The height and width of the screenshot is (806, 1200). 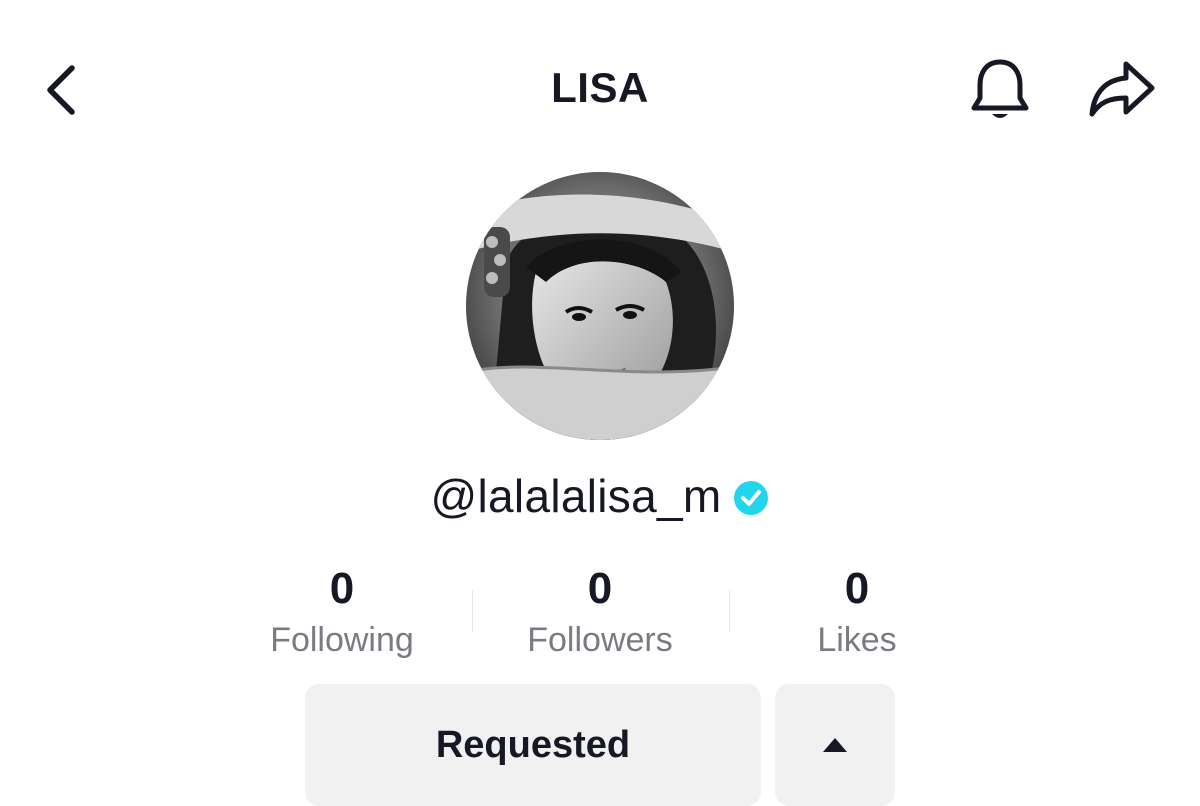 I want to click on stat-likes: 0 Likes, so click(x=857, y=613).